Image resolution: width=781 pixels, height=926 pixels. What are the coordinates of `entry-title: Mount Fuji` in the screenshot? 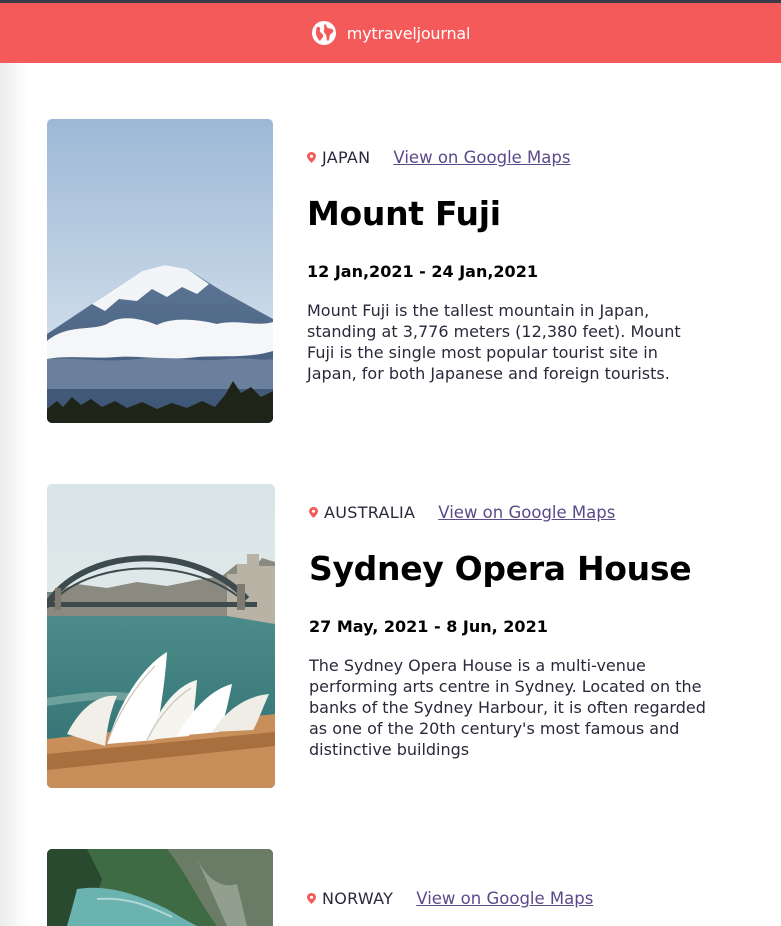 It's located at (404, 213).